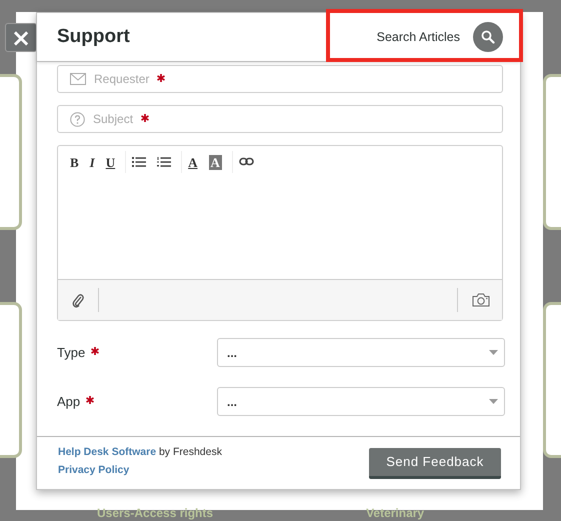 This screenshot has height=521, width=561. What do you see at coordinates (21, 37) in the screenshot?
I see `close-button: ×` at bounding box center [21, 37].